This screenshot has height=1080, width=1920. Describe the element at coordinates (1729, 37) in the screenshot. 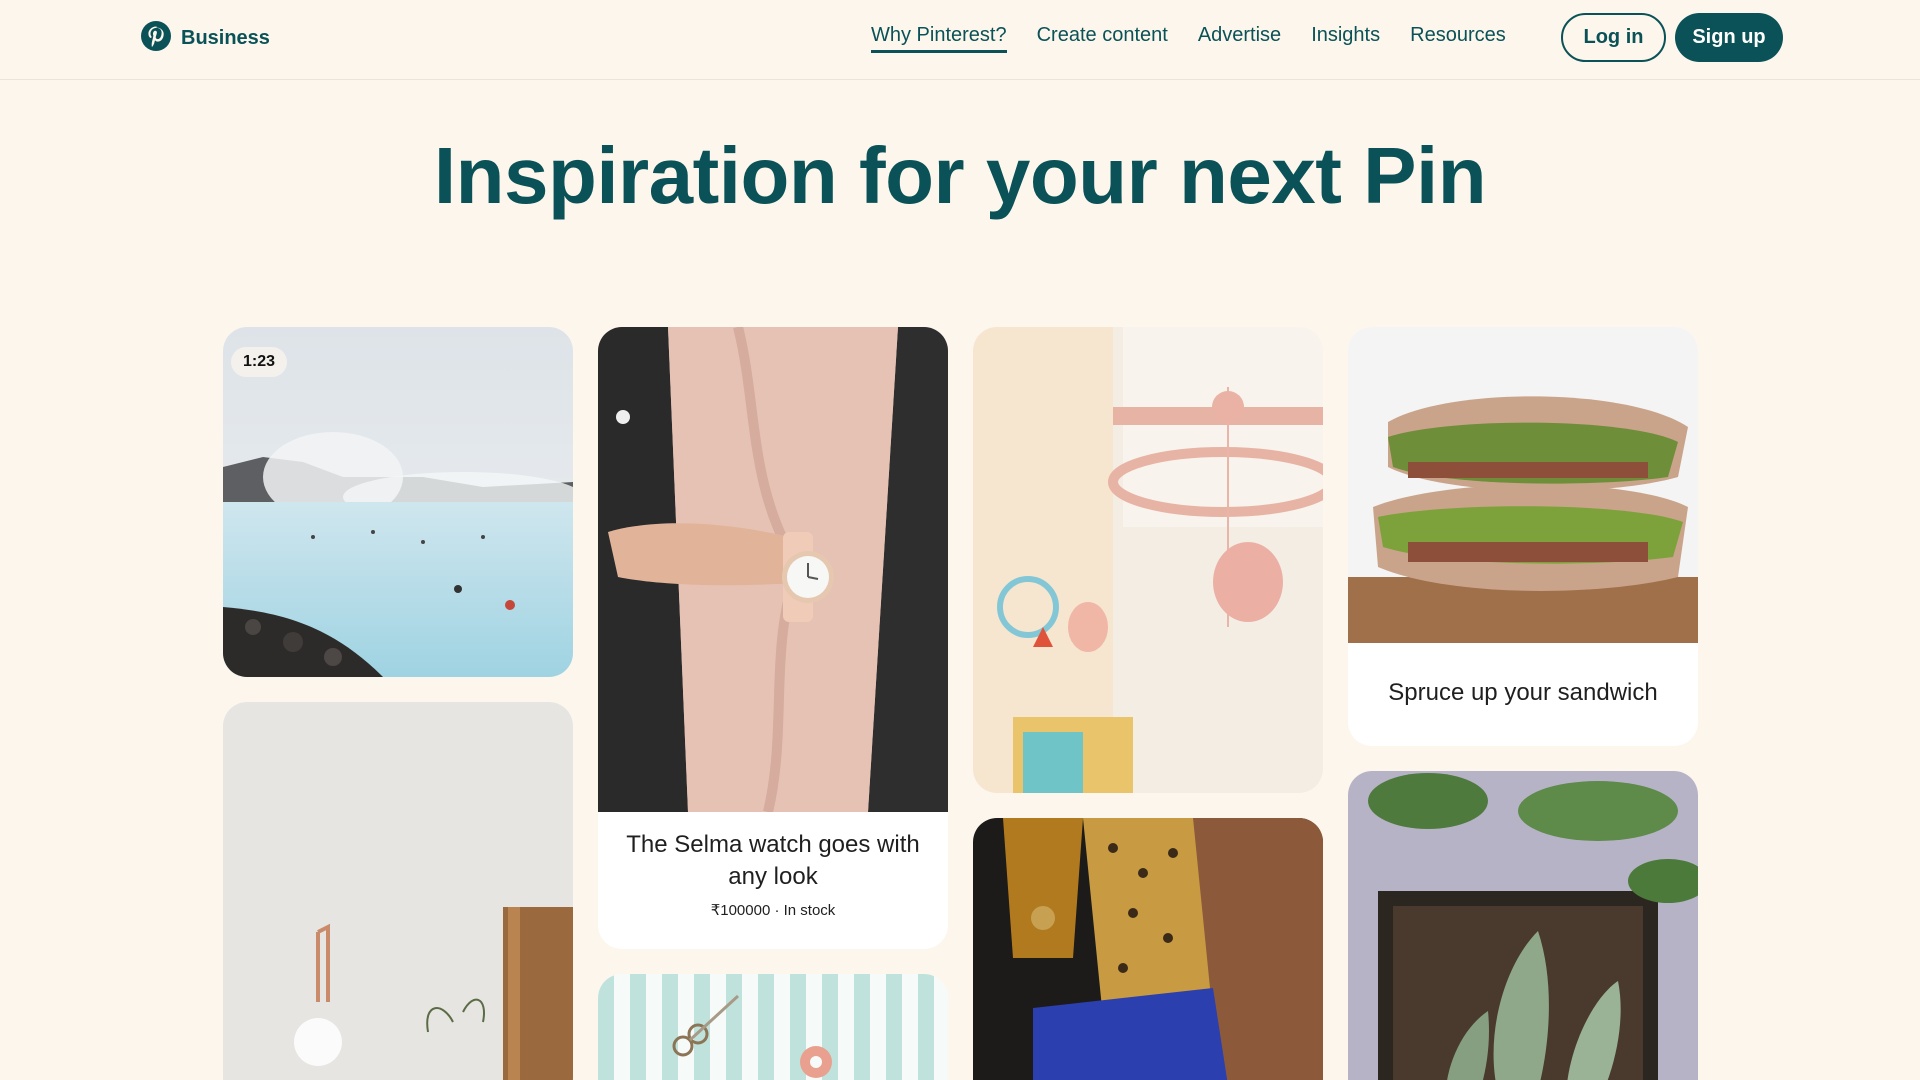

I see `signup-button: Sign up` at that location.